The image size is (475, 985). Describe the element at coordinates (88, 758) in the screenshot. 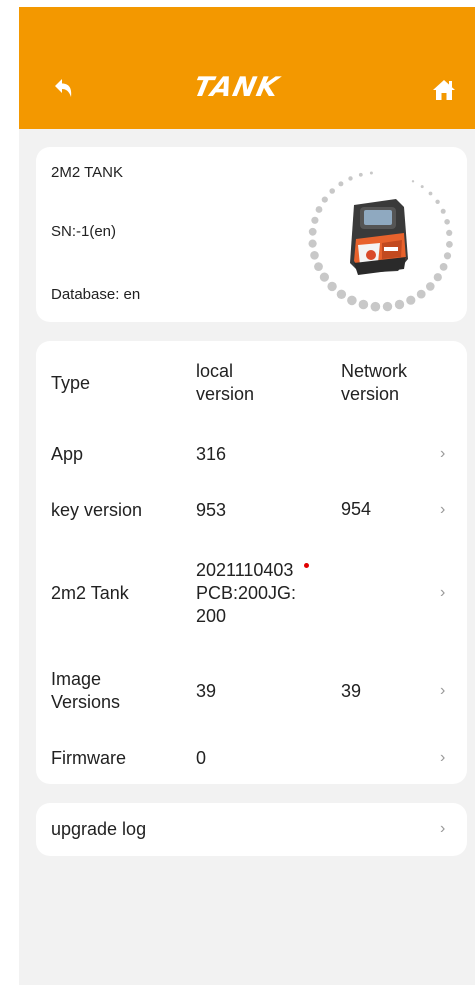

I see `row-type-label: Firmware` at that location.